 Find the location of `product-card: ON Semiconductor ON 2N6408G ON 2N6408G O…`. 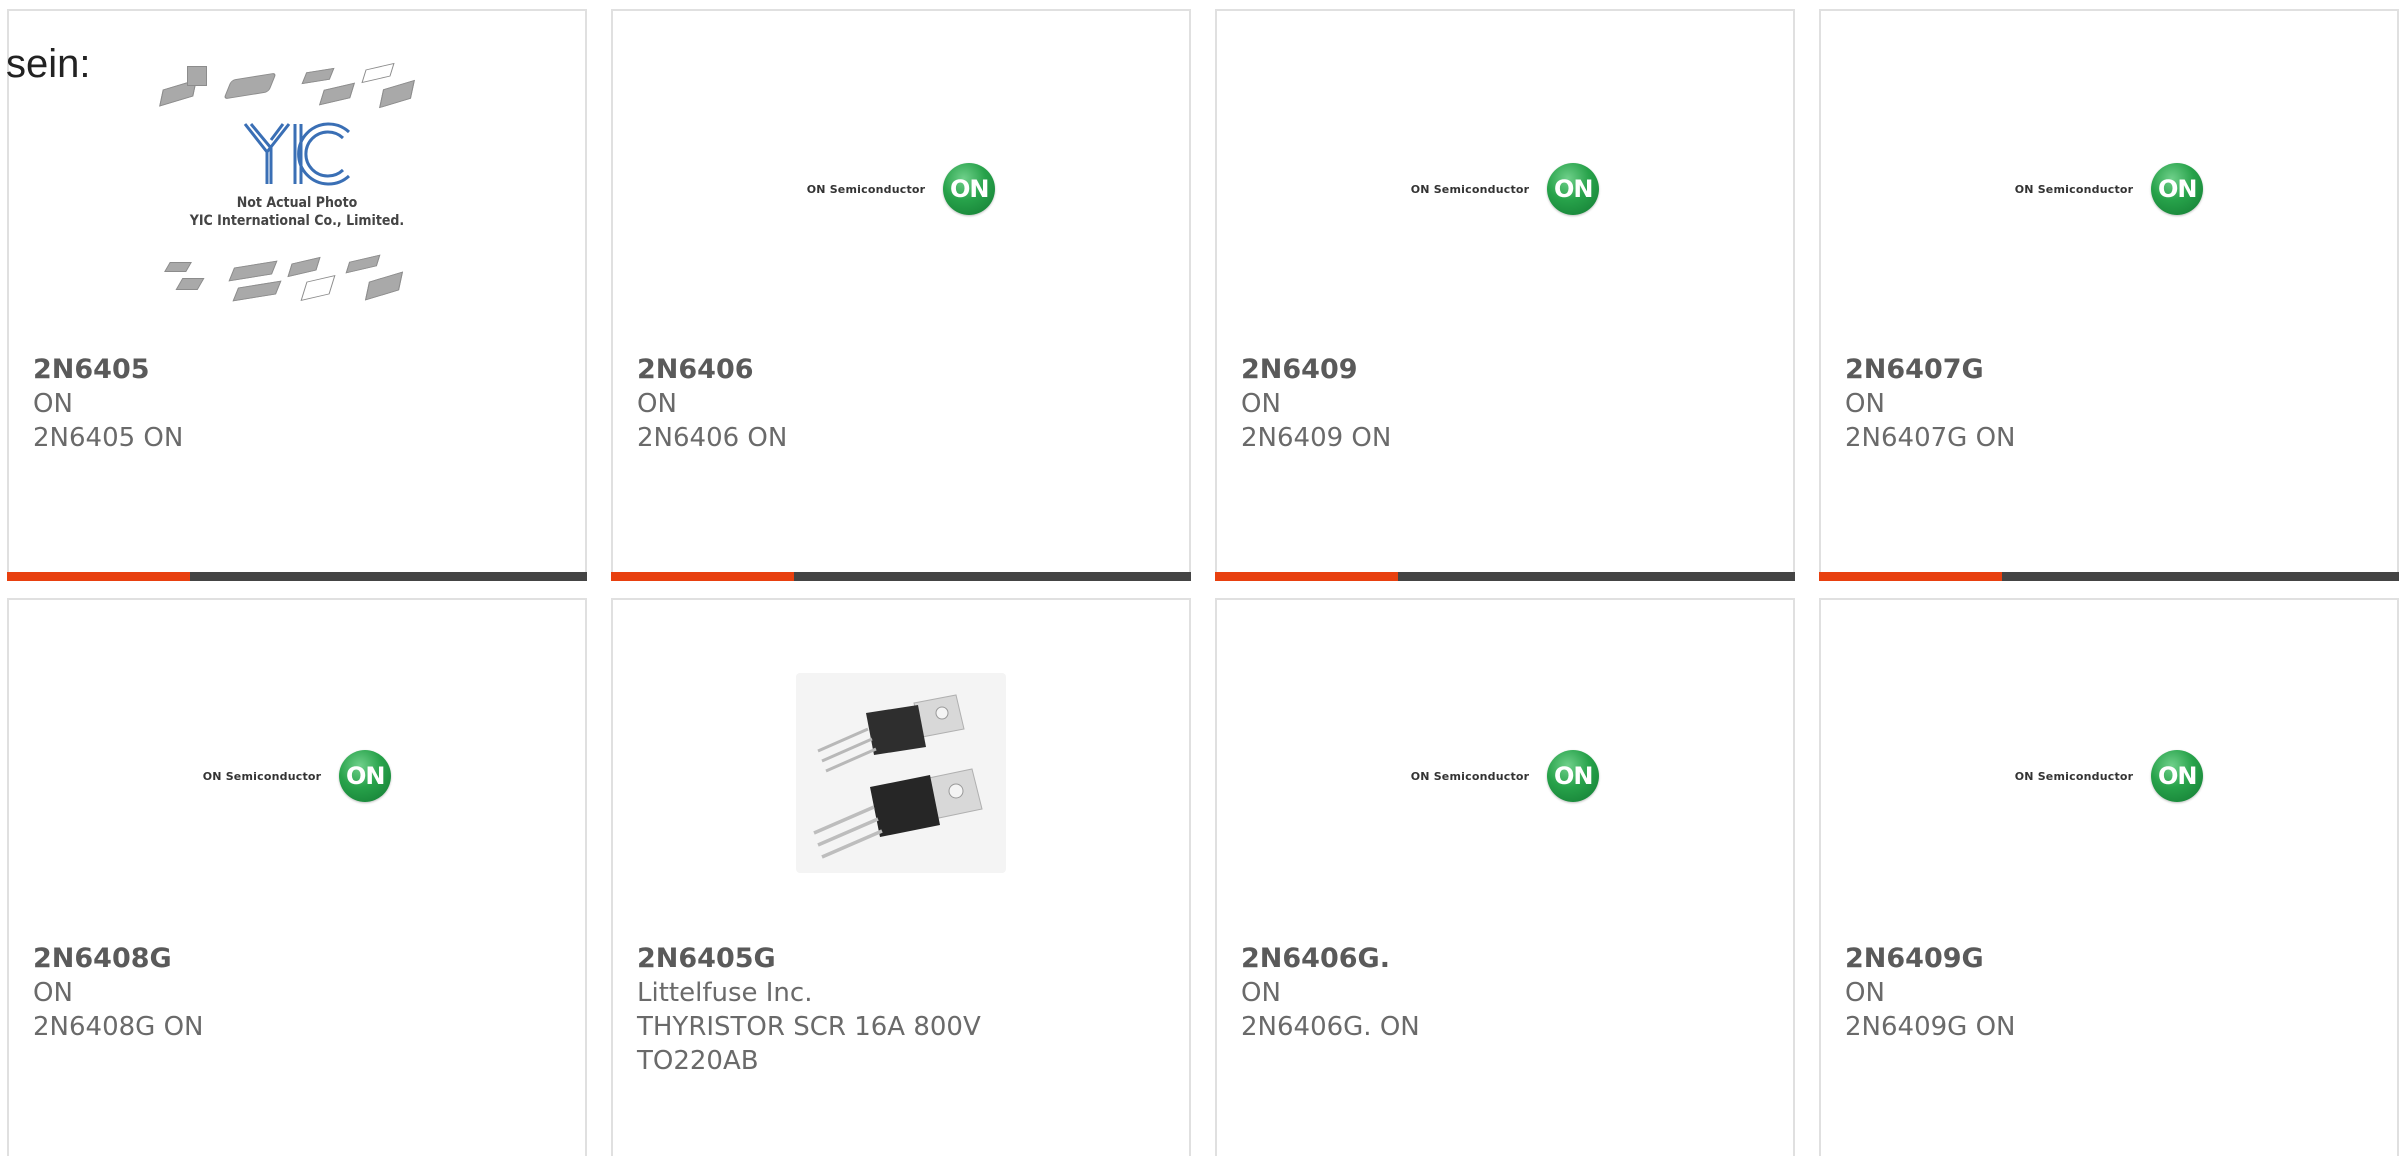

product-card: ON Semiconductor ON 2N6408G ON 2N6408G O… is located at coordinates (297, 877).